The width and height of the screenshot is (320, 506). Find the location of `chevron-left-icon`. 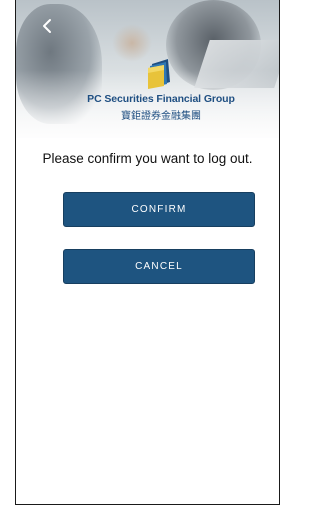

chevron-left-icon is located at coordinates (47, 26).